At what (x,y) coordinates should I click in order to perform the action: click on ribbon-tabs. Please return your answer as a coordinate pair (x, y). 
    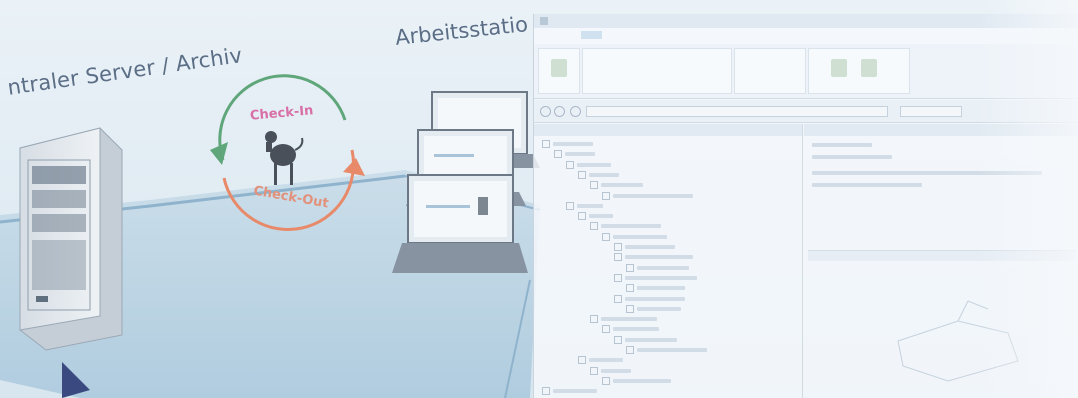
    Looking at the image, I should click on (623, 36).